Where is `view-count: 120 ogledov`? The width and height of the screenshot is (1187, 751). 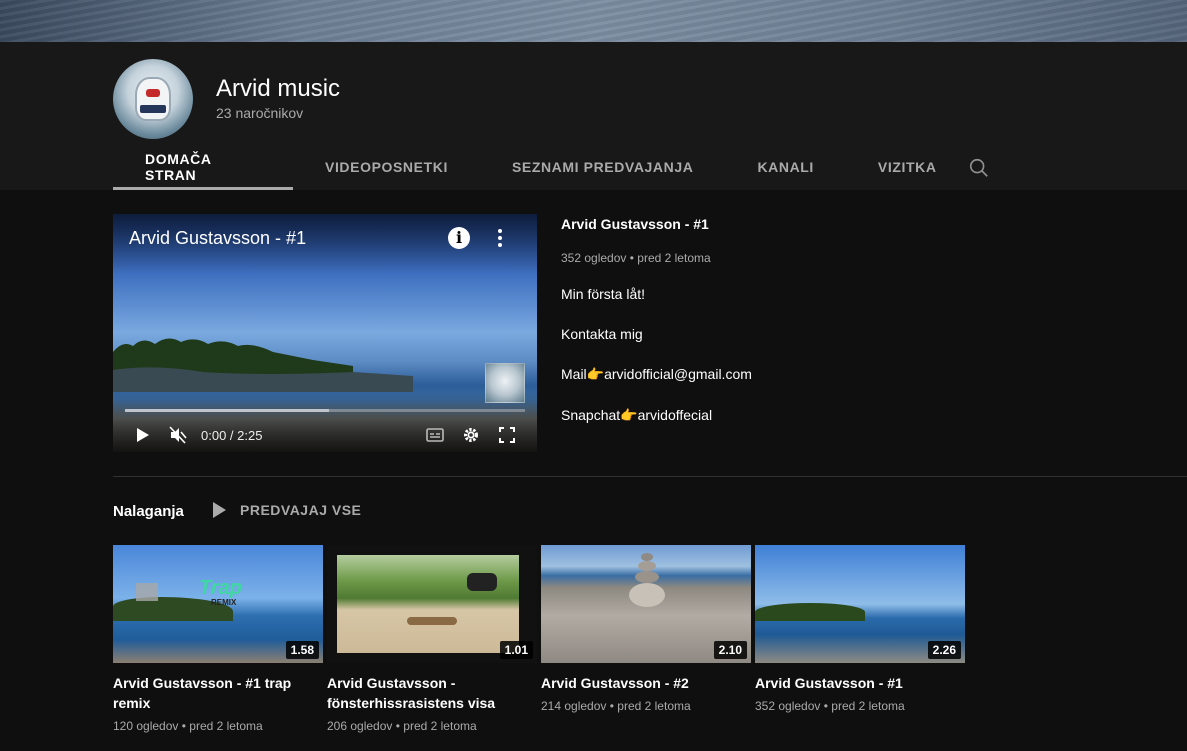
view-count: 120 ogledov is located at coordinates (146, 726).